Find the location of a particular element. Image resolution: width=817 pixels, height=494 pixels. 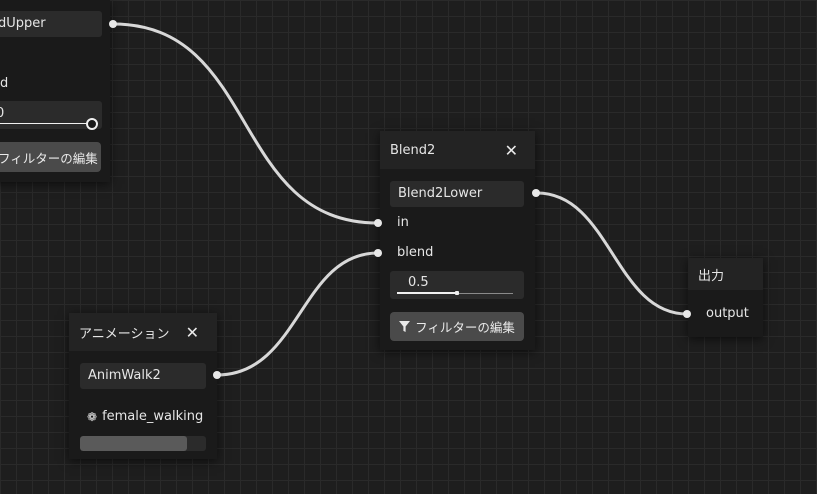

film-reel-icon: ❁ is located at coordinates (92, 416).